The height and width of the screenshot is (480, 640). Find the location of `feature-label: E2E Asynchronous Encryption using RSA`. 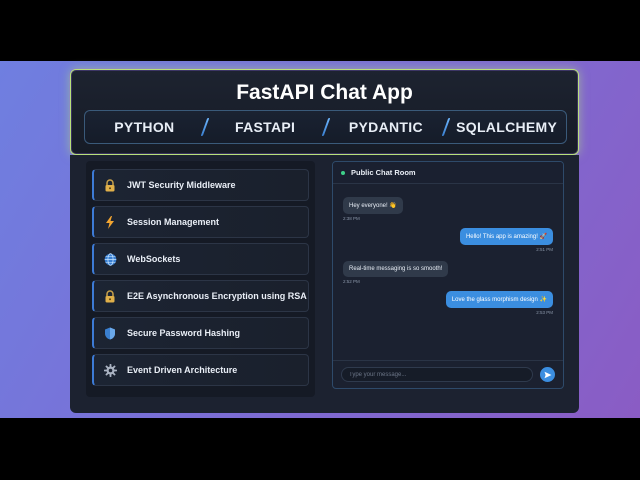

feature-label: E2E Asynchronous Encryption using RSA is located at coordinates (217, 296).